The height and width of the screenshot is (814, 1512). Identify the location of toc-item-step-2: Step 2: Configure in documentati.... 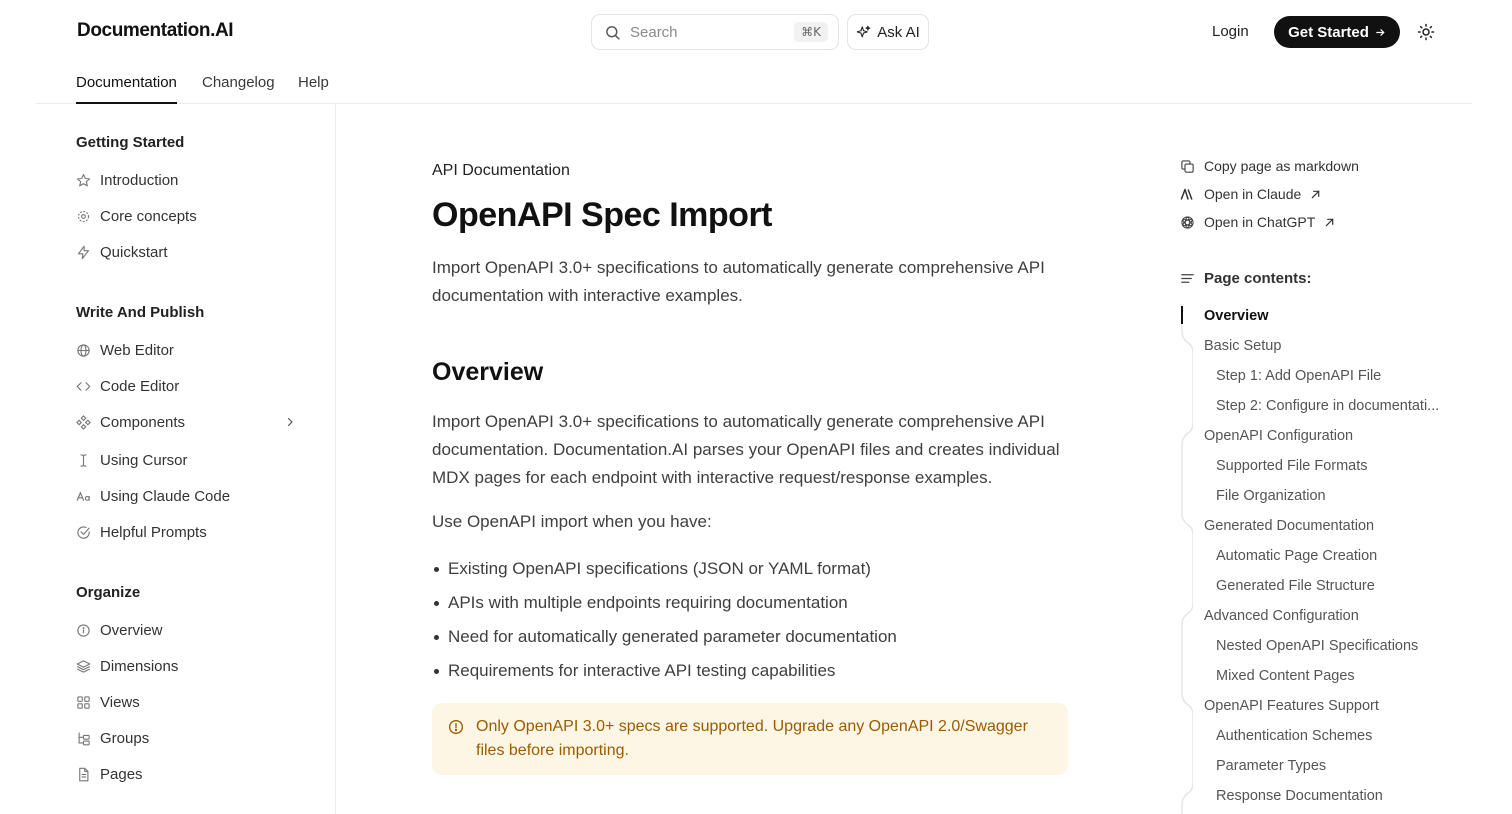
(1327, 406).